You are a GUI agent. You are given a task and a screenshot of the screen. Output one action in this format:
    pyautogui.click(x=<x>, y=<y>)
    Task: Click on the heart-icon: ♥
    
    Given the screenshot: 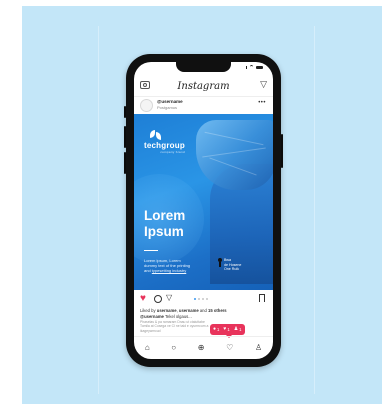 What is the action you would take?
    pyautogui.click(x=143, y=299)
    